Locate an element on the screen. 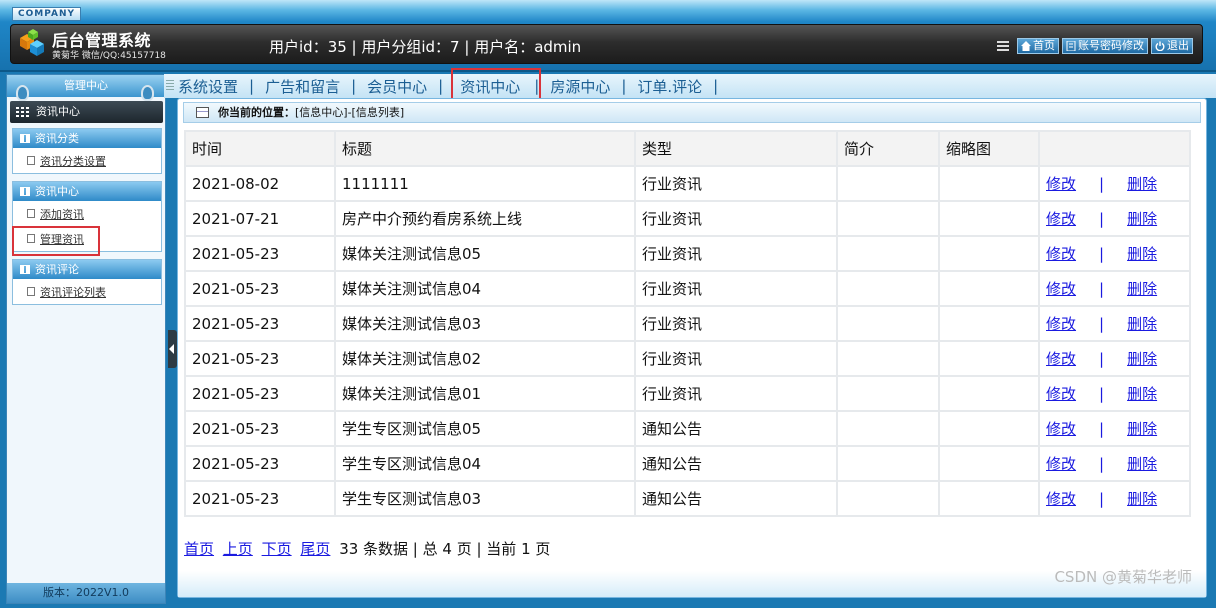  sidebar-group-title: 资讯分类 is located at coordinates (57, 138).